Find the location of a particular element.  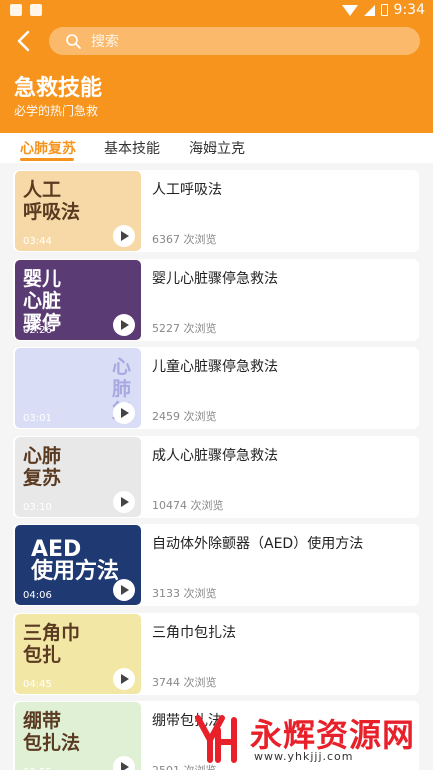

video-duration: 04:45 is located at coordinates (37, 684).